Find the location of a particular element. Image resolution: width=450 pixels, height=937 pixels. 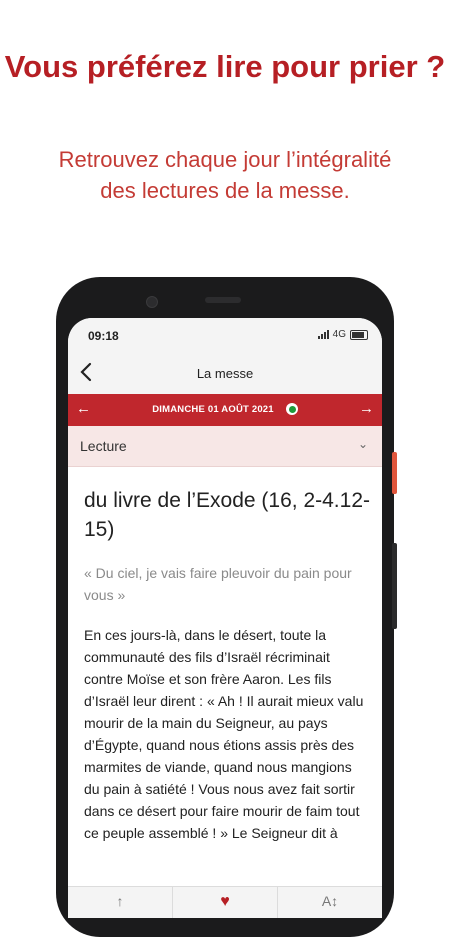

chevron-down-icon: ⌄ is located at coordinates (362, 444).